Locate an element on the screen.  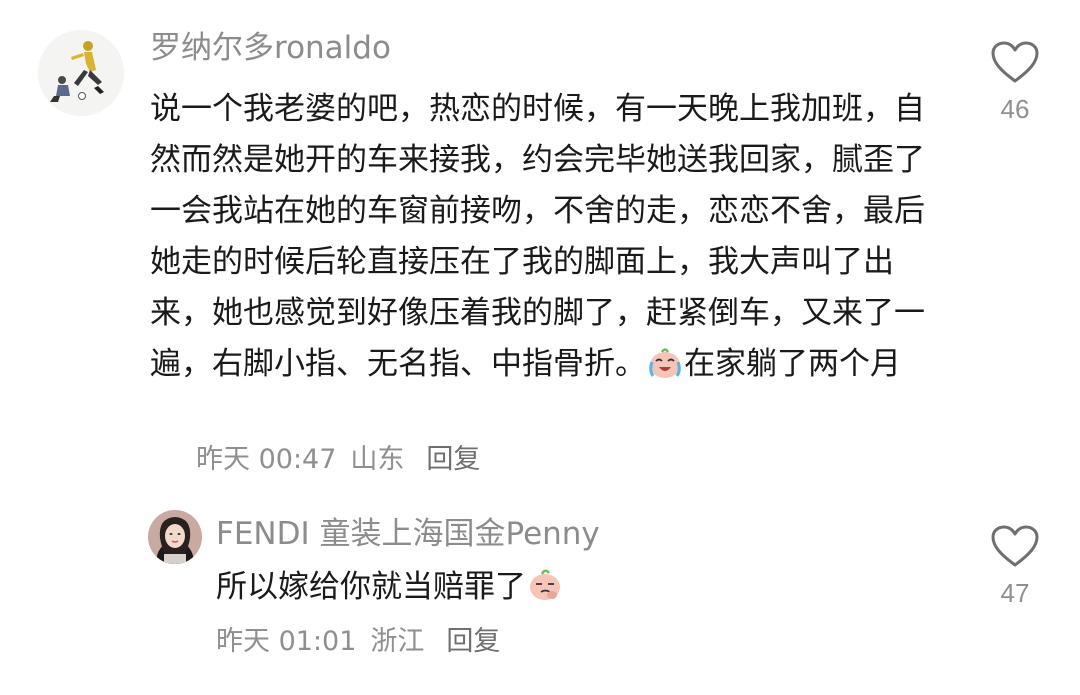
comment-text: 所以嫁给你就当赔罪了 is located at coordinates (566, 590).